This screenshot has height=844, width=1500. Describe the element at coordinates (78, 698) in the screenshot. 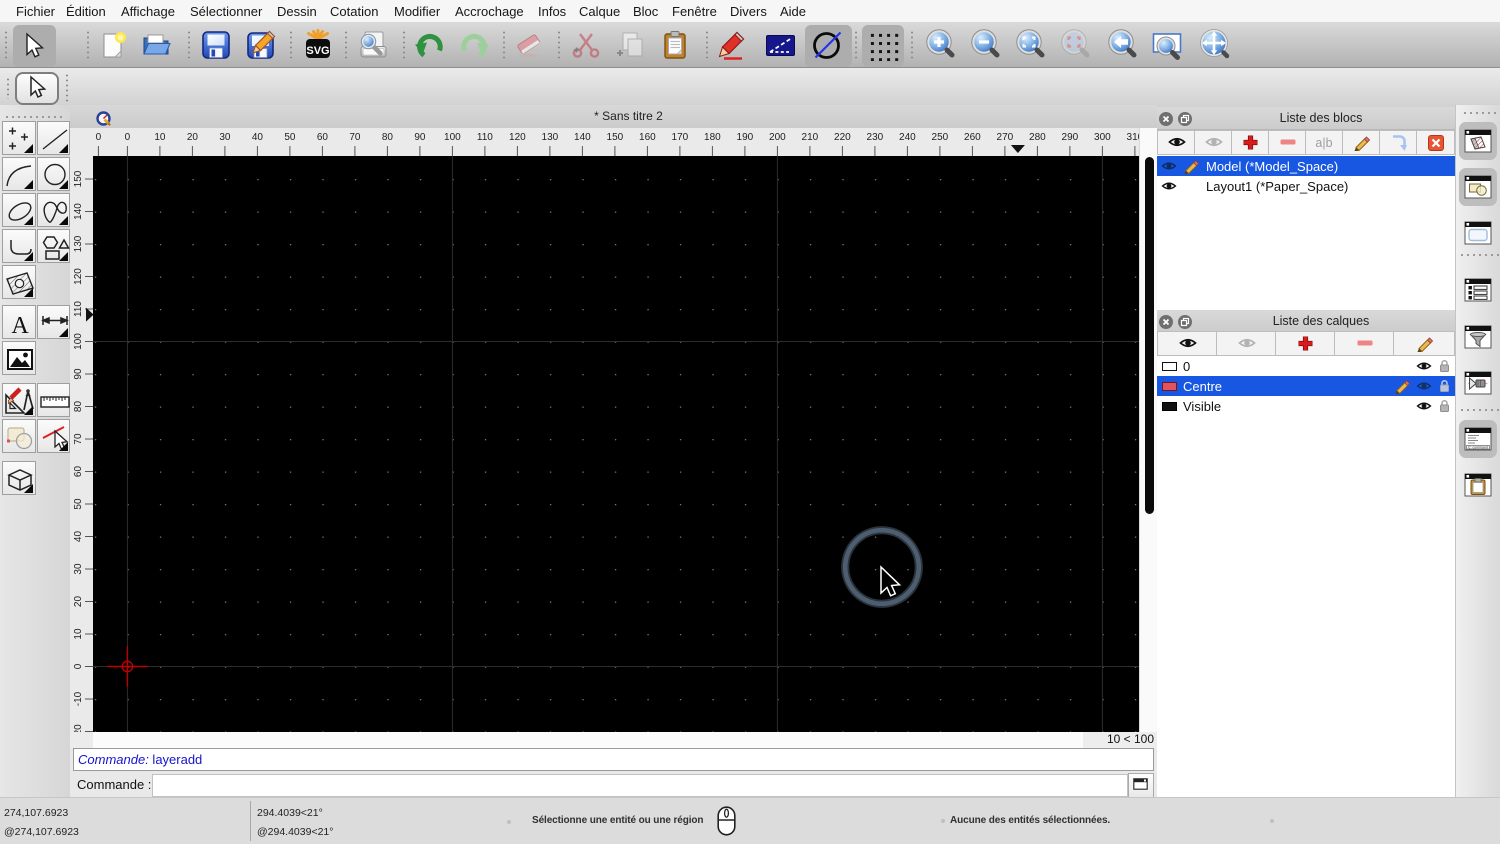

I see `svg-text: -10` at that location.